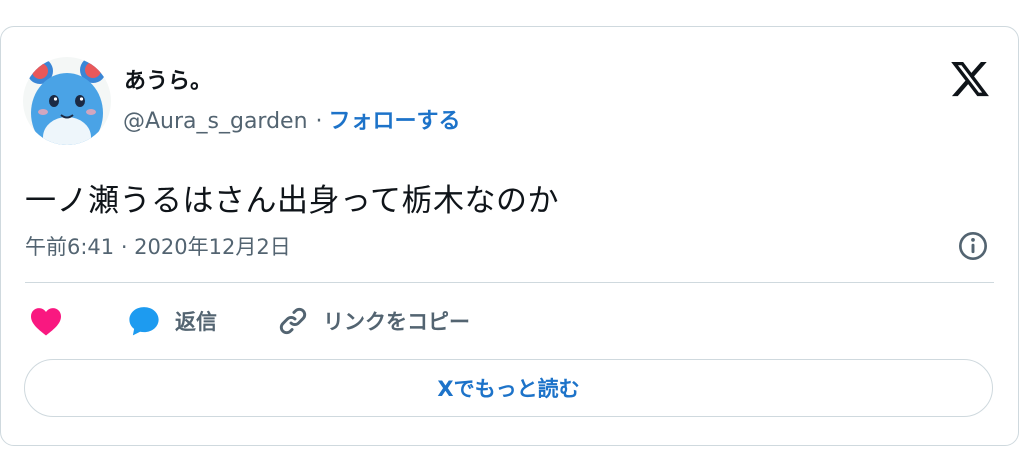  Describe the element at coordinates (168, 79) in the screenshot. I see `display-name: あうら。` at that location.